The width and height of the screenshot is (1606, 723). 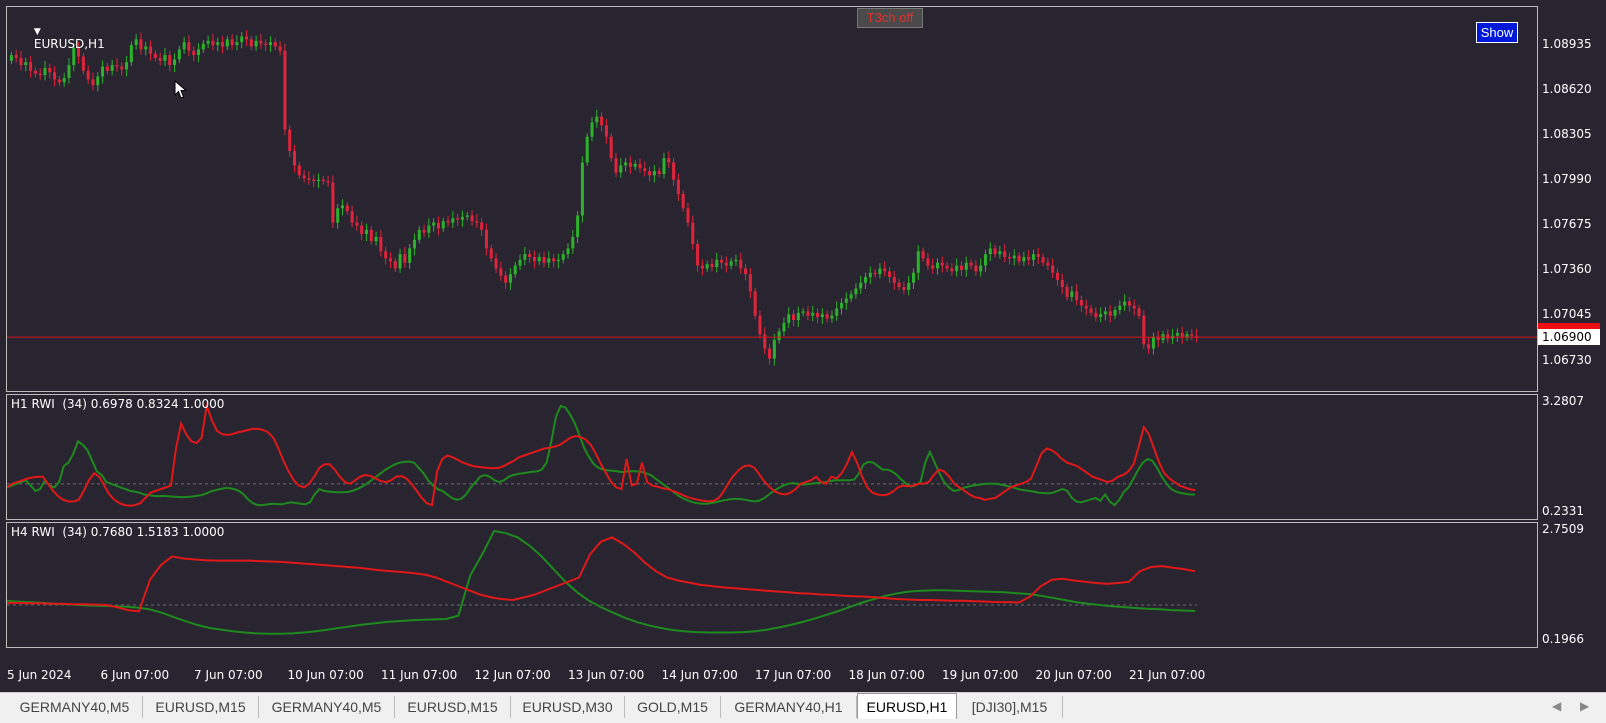 What do you see at coordinates (37, 32) in the screenshot?
I see `triangle-down-icon: ▼` at bounding box center [37, 32].